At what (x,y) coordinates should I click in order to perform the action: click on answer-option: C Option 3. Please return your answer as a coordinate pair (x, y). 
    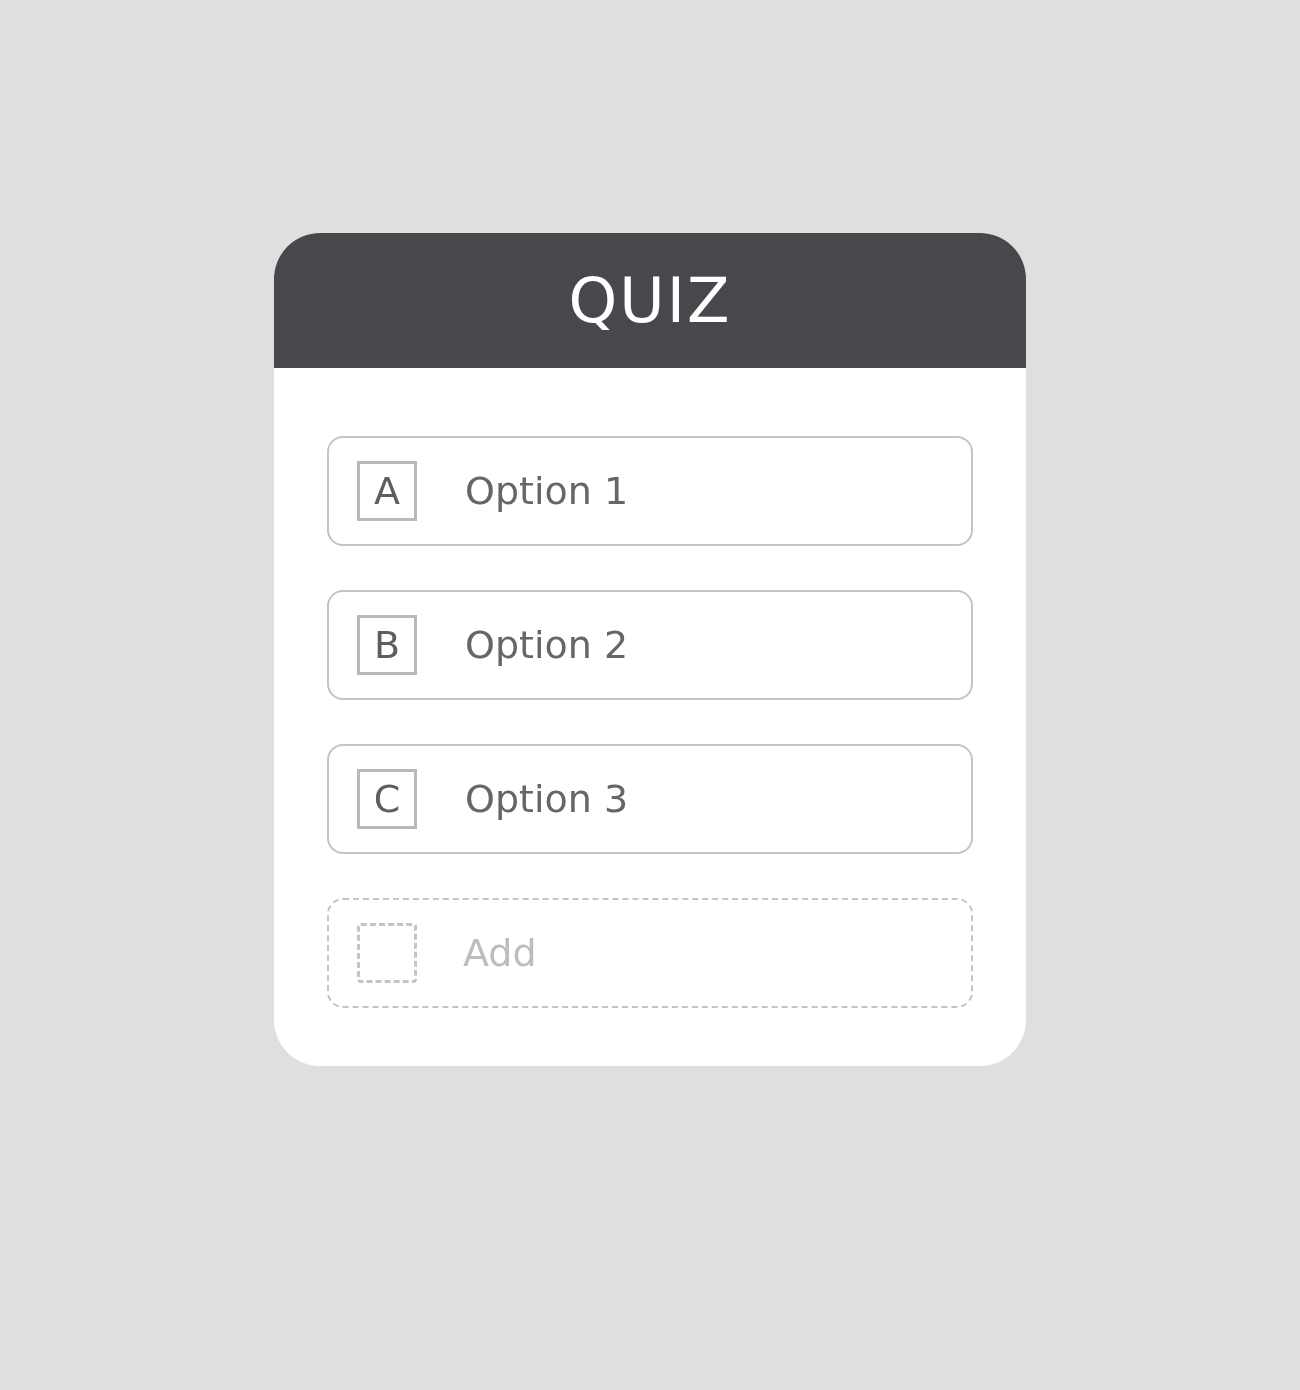
    Looking at the image, I should click on (650, 799).